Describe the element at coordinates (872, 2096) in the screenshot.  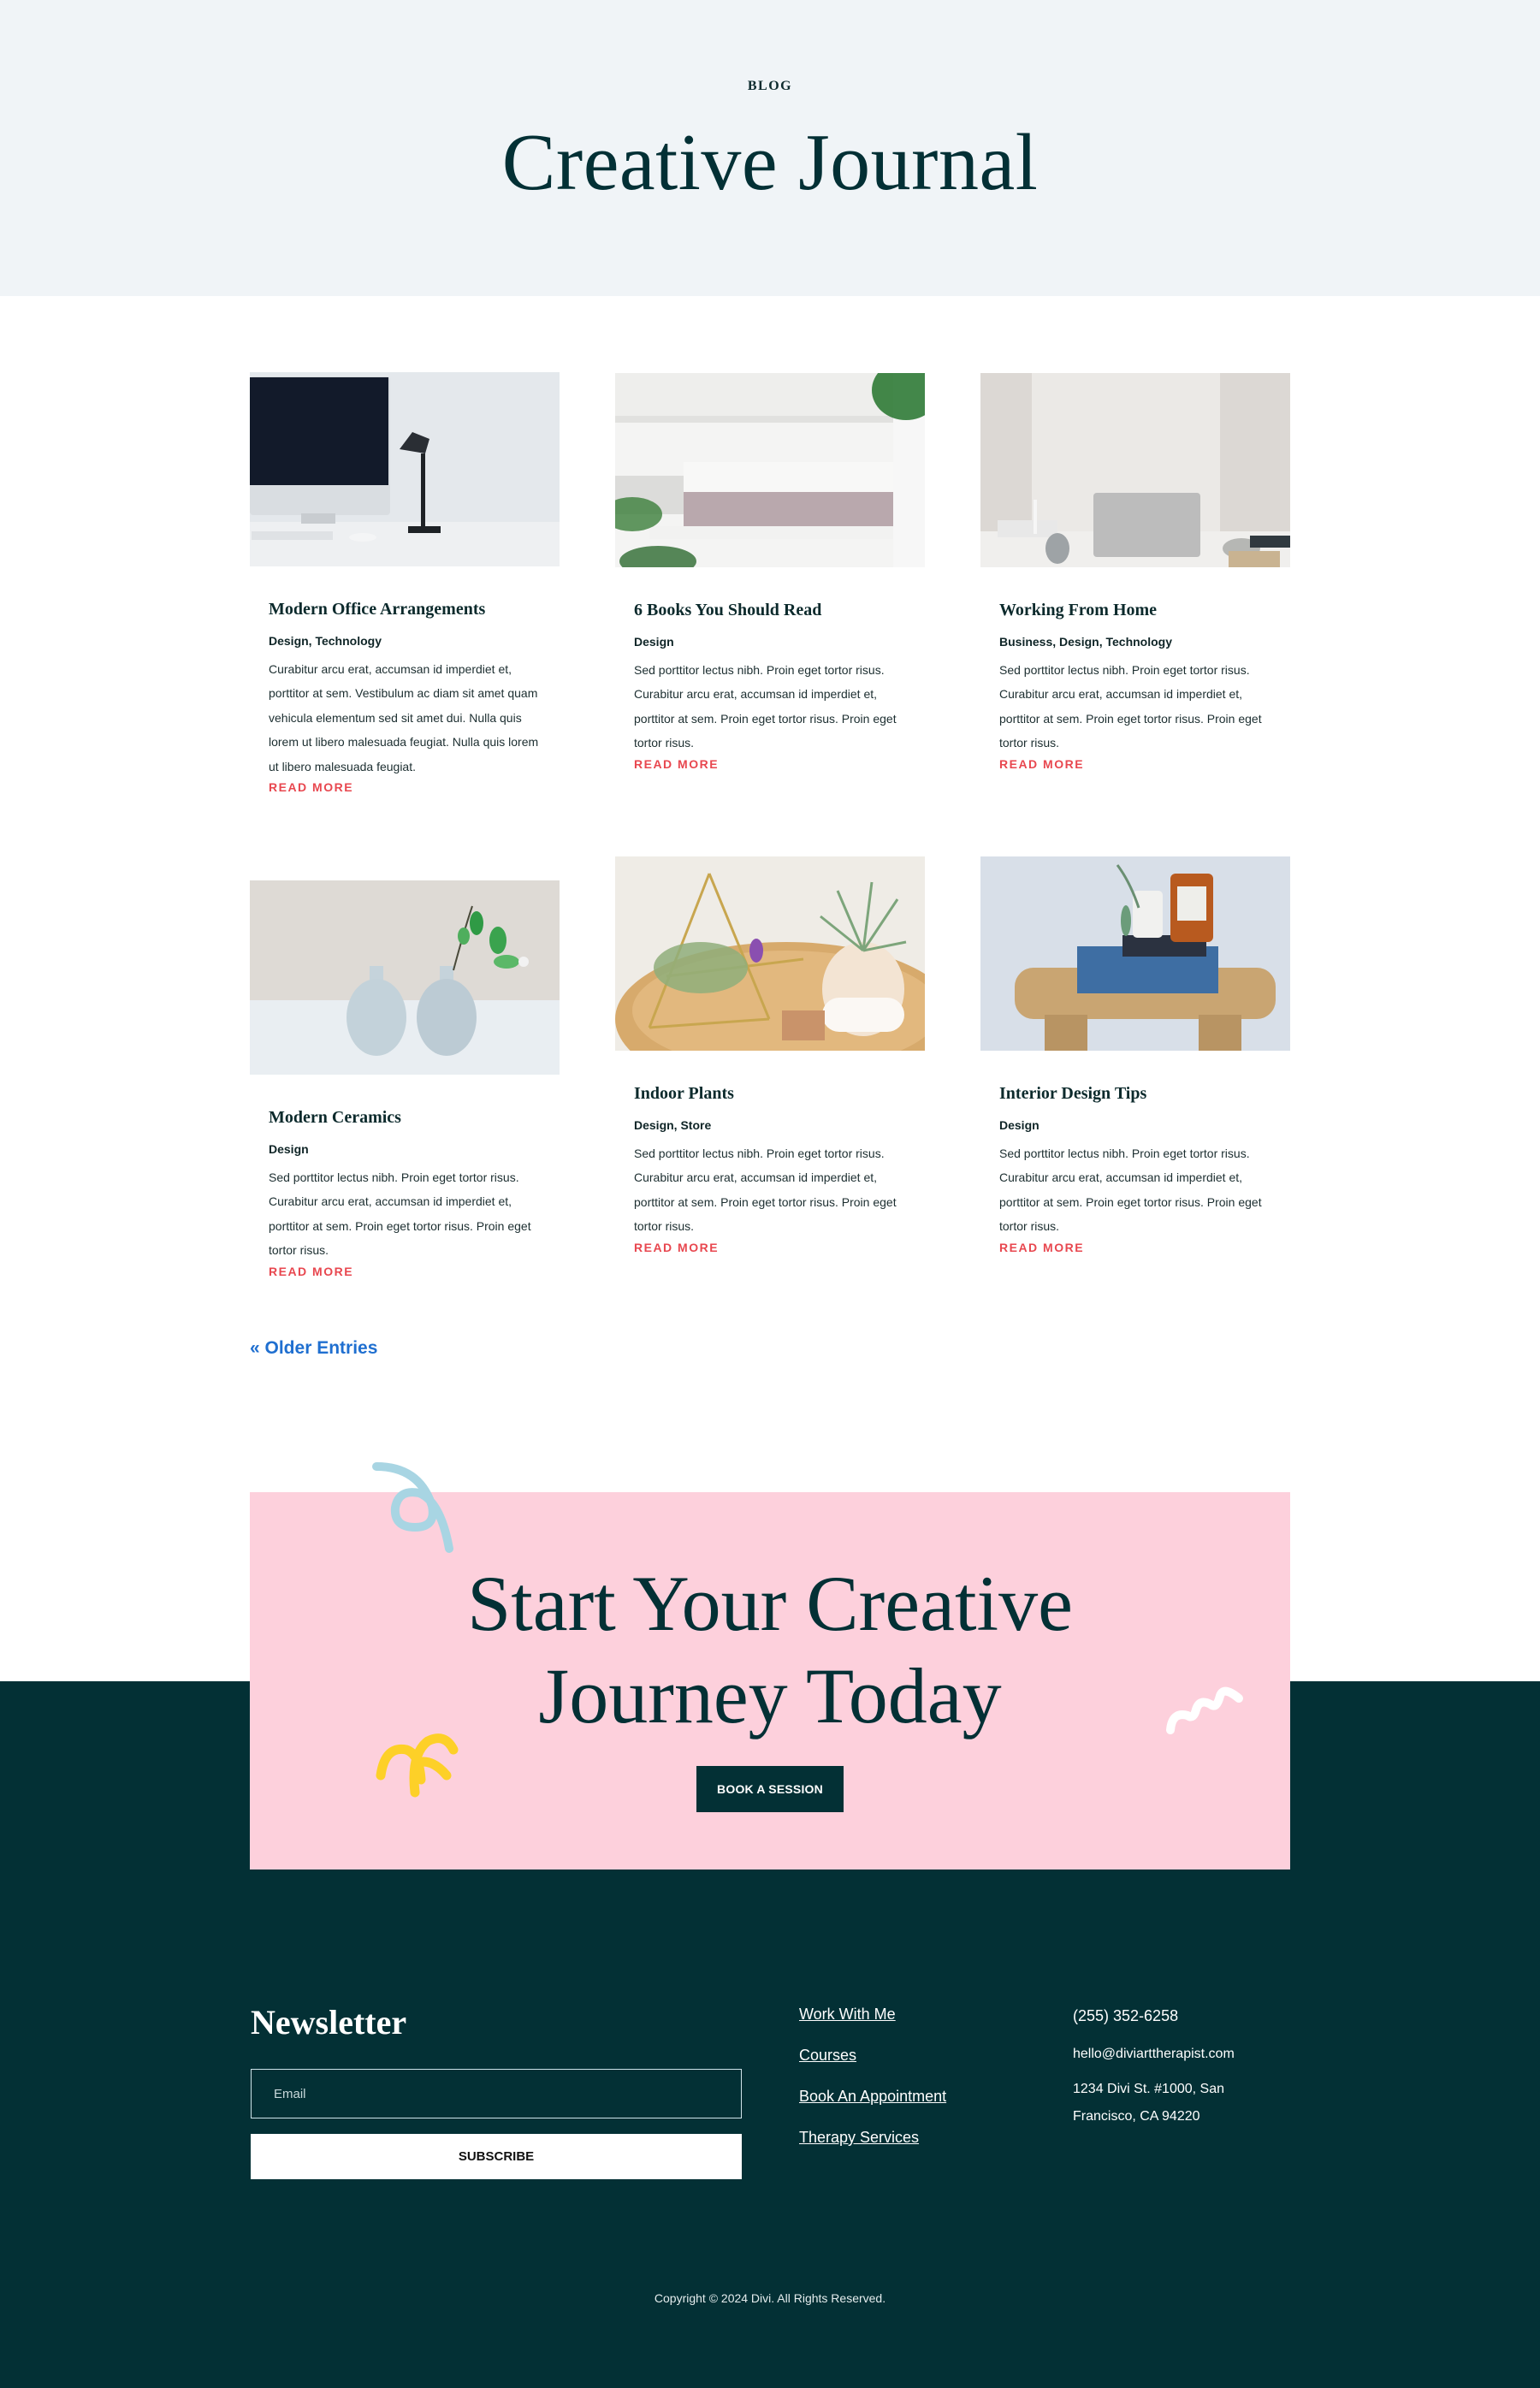
I see `footer-link-book-appointment: Book An Appointment` at that location.